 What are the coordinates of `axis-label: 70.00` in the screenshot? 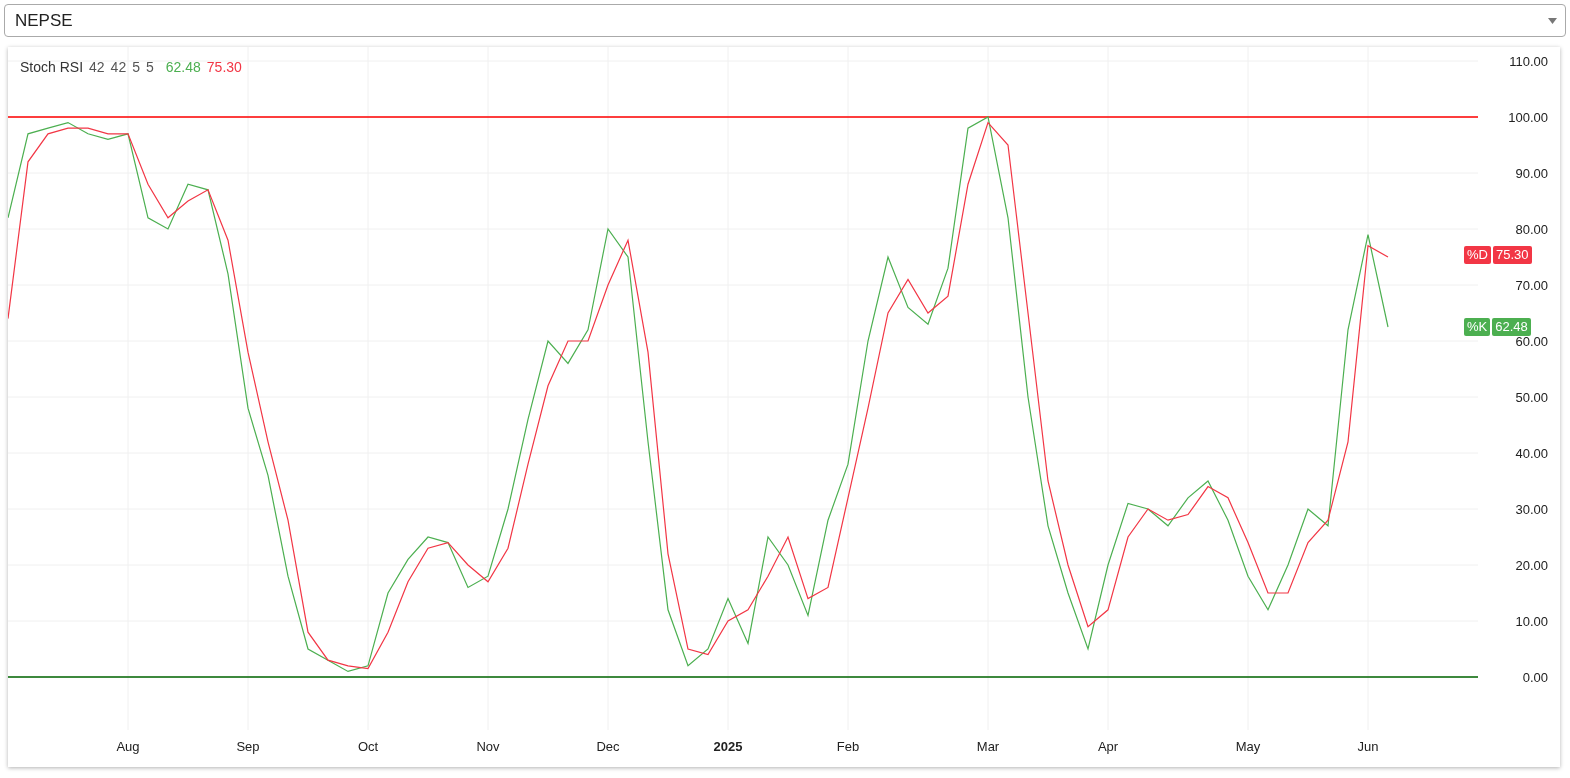 It's located at (1531, 285).